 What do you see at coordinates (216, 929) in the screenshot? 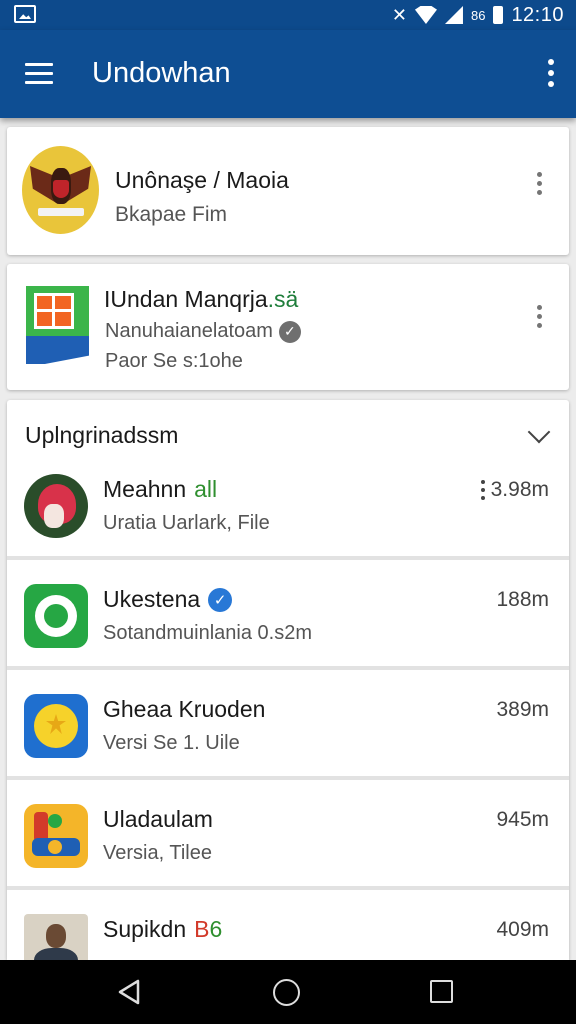
I see `accent-green-text: 6` at bounding box center [216, 929].